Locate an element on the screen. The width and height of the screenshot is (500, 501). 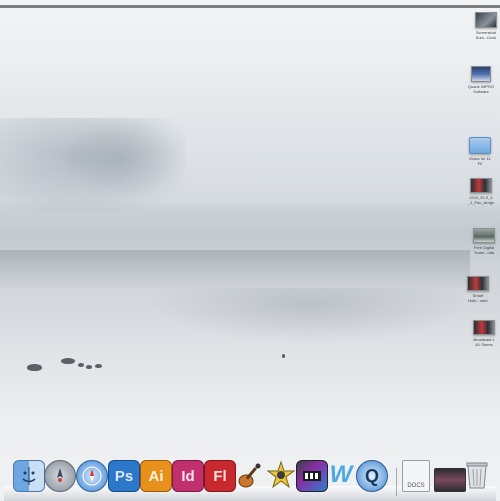
garageband-guitar-icon is located at coordinates (251, 475).